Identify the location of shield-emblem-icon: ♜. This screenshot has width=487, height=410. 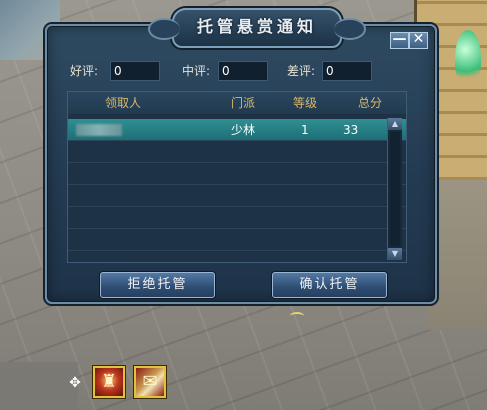
(109, 382).